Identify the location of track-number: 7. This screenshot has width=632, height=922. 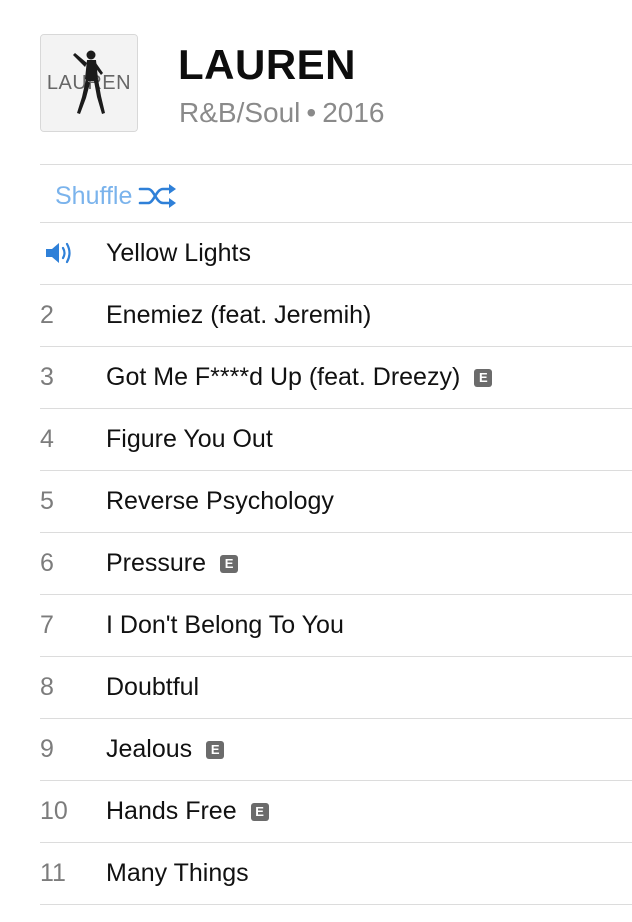
(47, 625).